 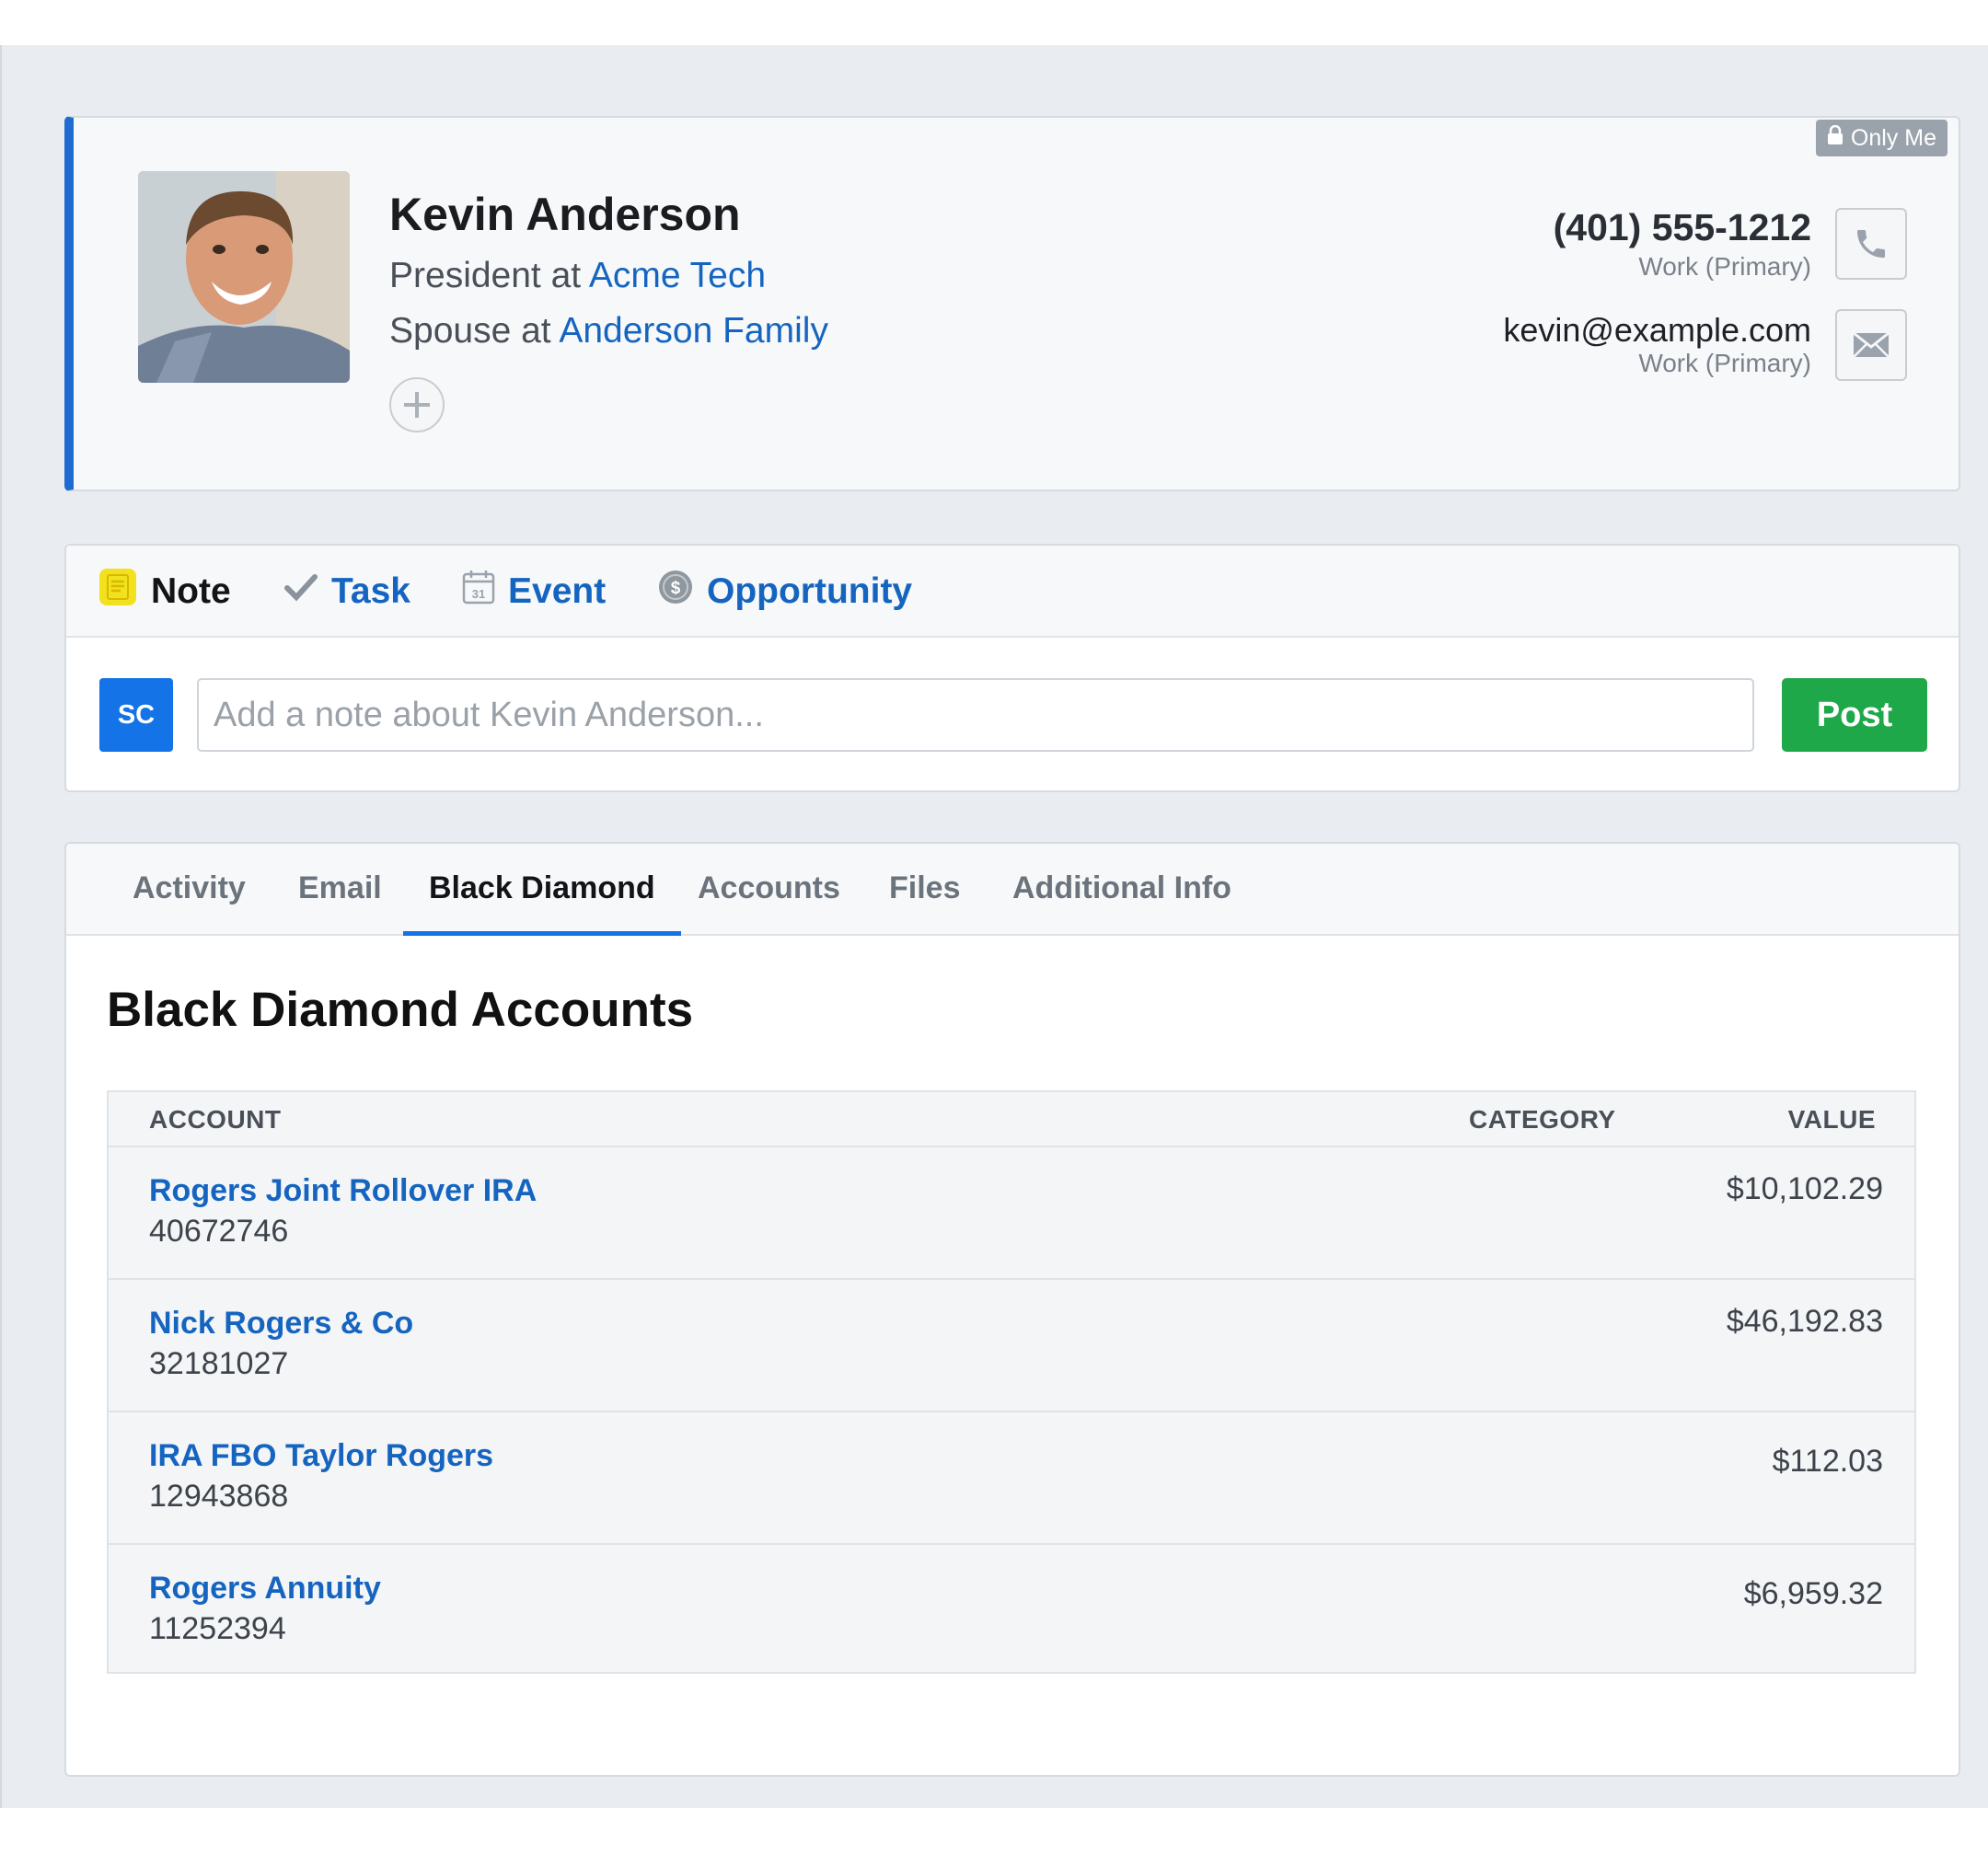 I want to click on tab-accounts: Accounts, so click(x=769, y=890).